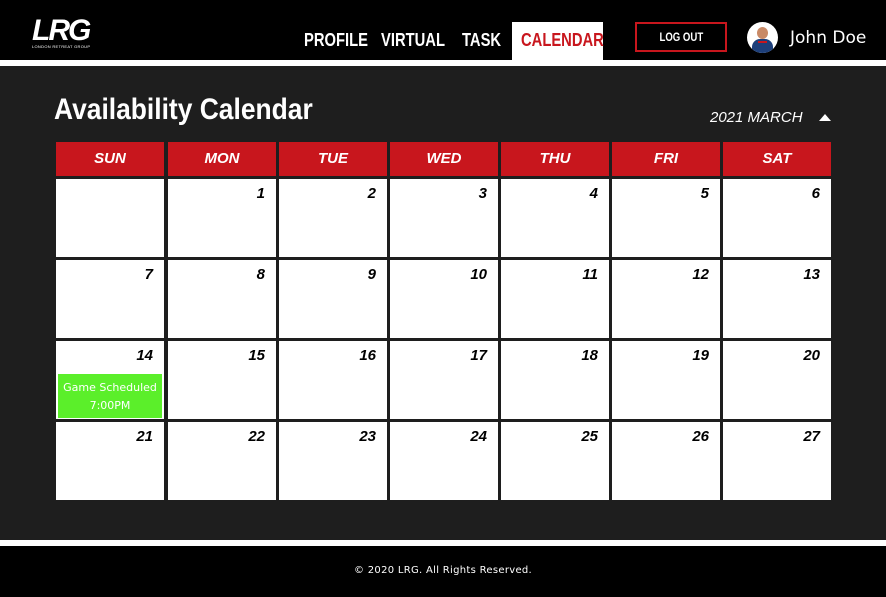  What do you see at coordinates (811, 436) in the screenshot?
I see `day-number: 27` at bounding box center [811, 436].